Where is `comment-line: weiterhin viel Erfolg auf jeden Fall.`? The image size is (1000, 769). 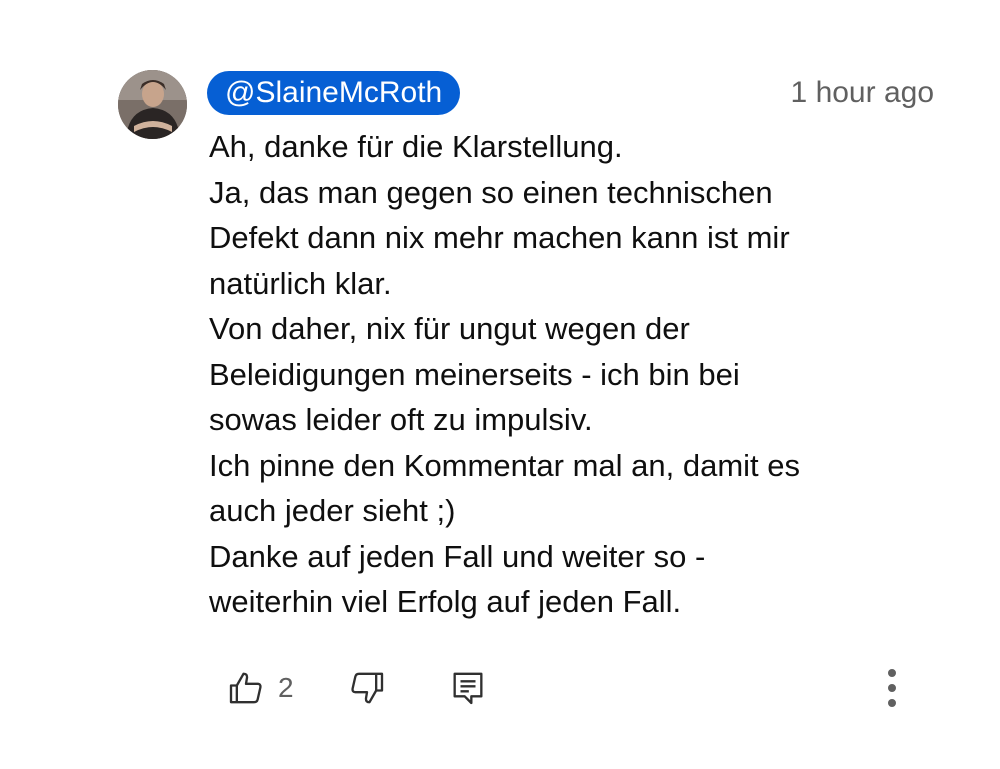
comment-line: weiterhin viel Erfolg auf jeden Fall. is located at coordinates (445, 601).